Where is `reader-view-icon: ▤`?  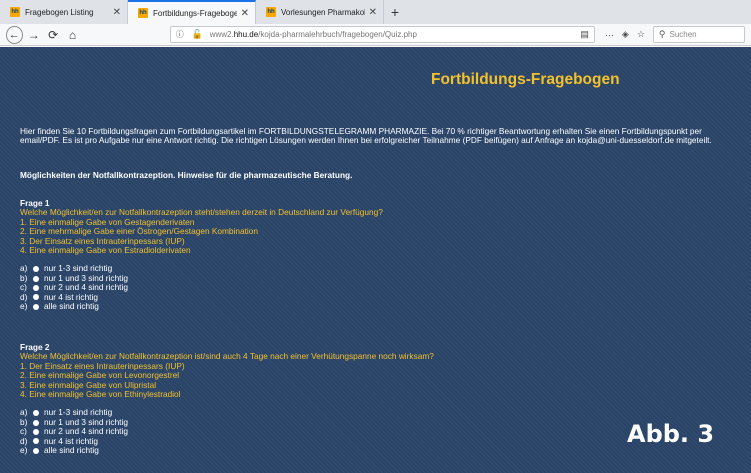
reader-view-icon: ▤ is located at coordinates (584, 34).